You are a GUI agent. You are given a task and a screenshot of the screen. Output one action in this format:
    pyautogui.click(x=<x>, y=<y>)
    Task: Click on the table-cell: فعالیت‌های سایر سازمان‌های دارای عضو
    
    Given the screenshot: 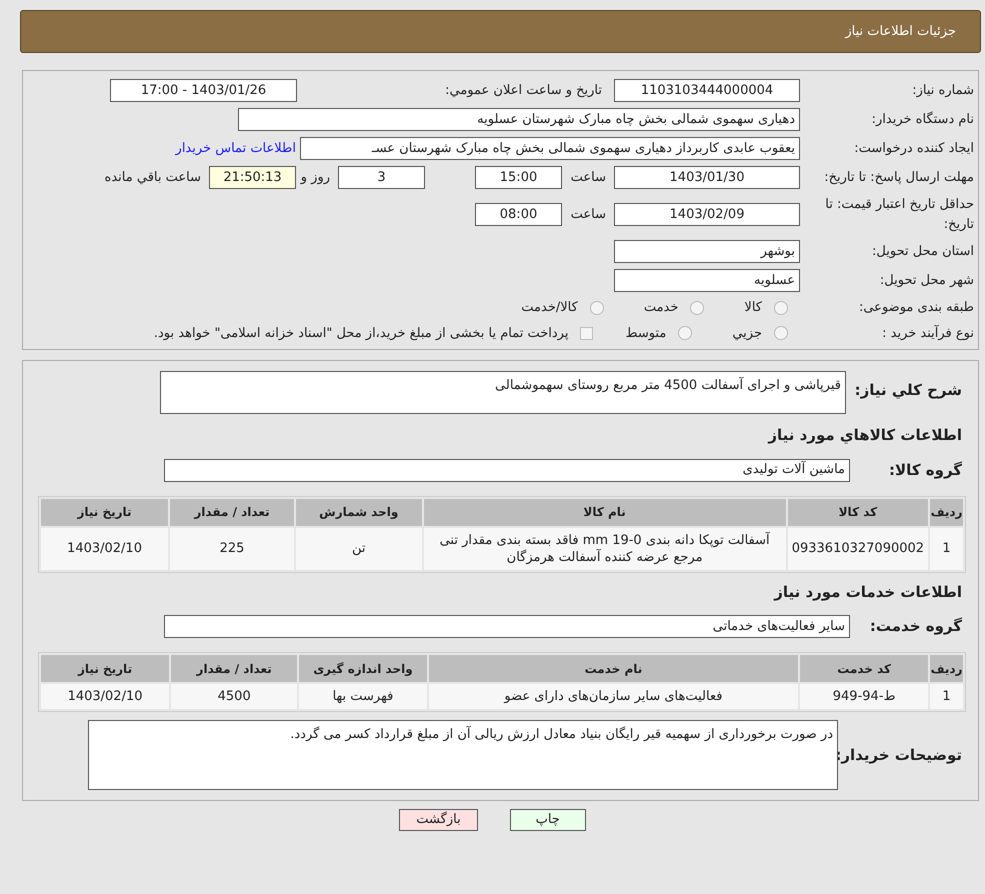 What is the action you would take?
    pyautogui.click(x=613, y=696)
    